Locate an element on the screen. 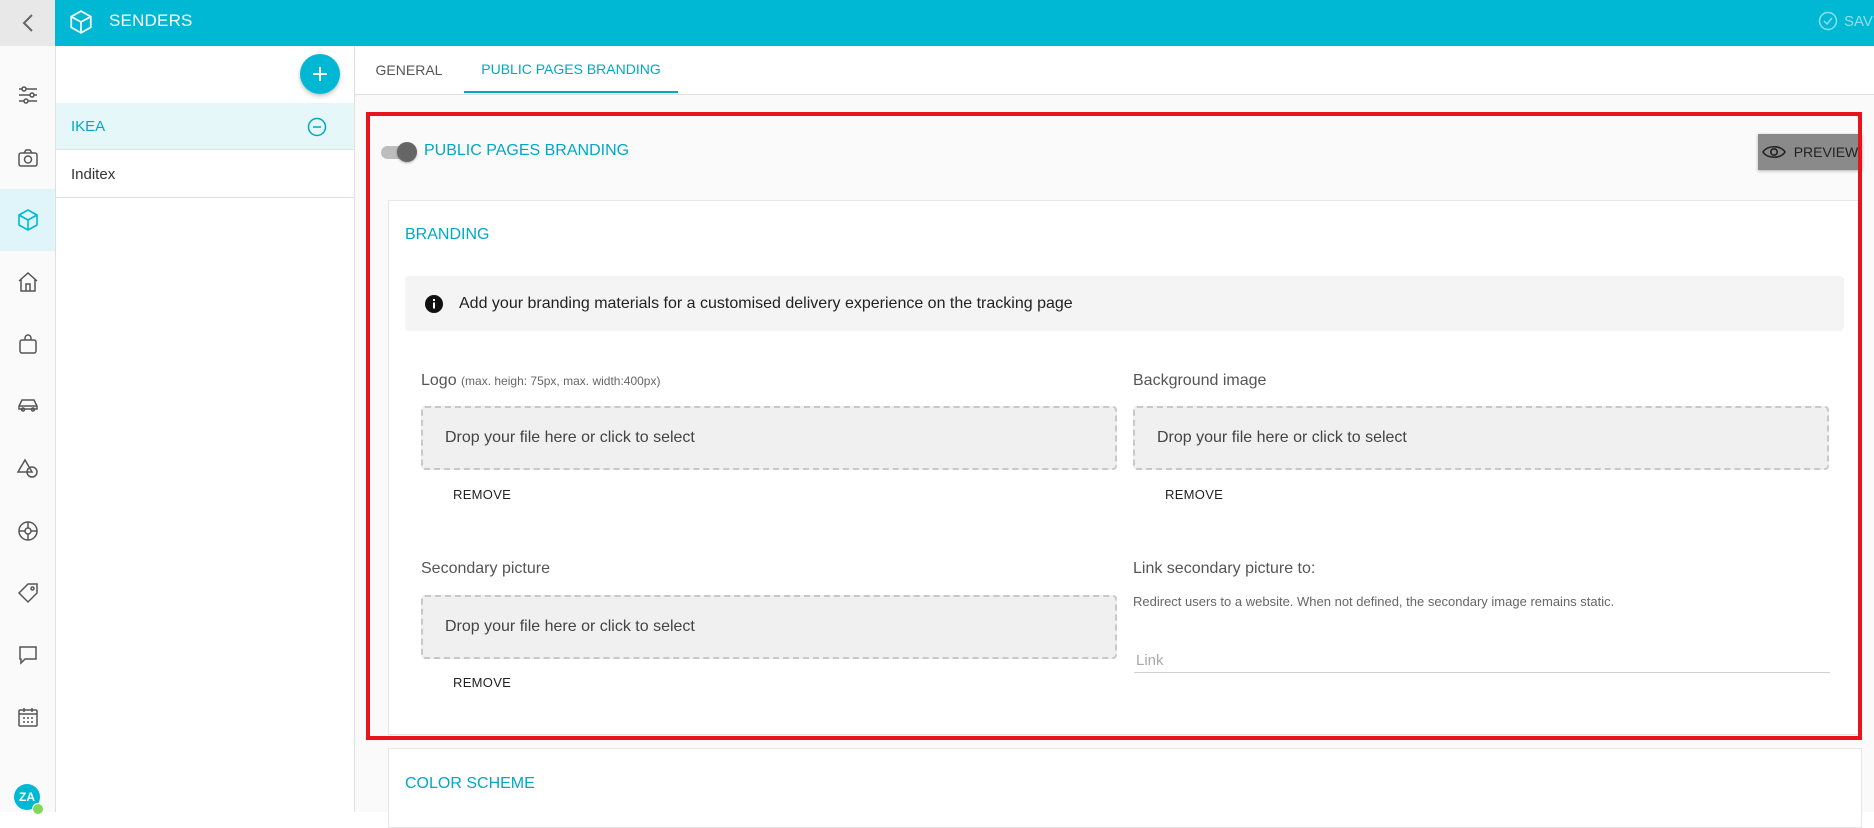 The height and width of the screenshot is (828, 1874). link-label: Link secondary picture to: is located at coordinates (1224, 569).